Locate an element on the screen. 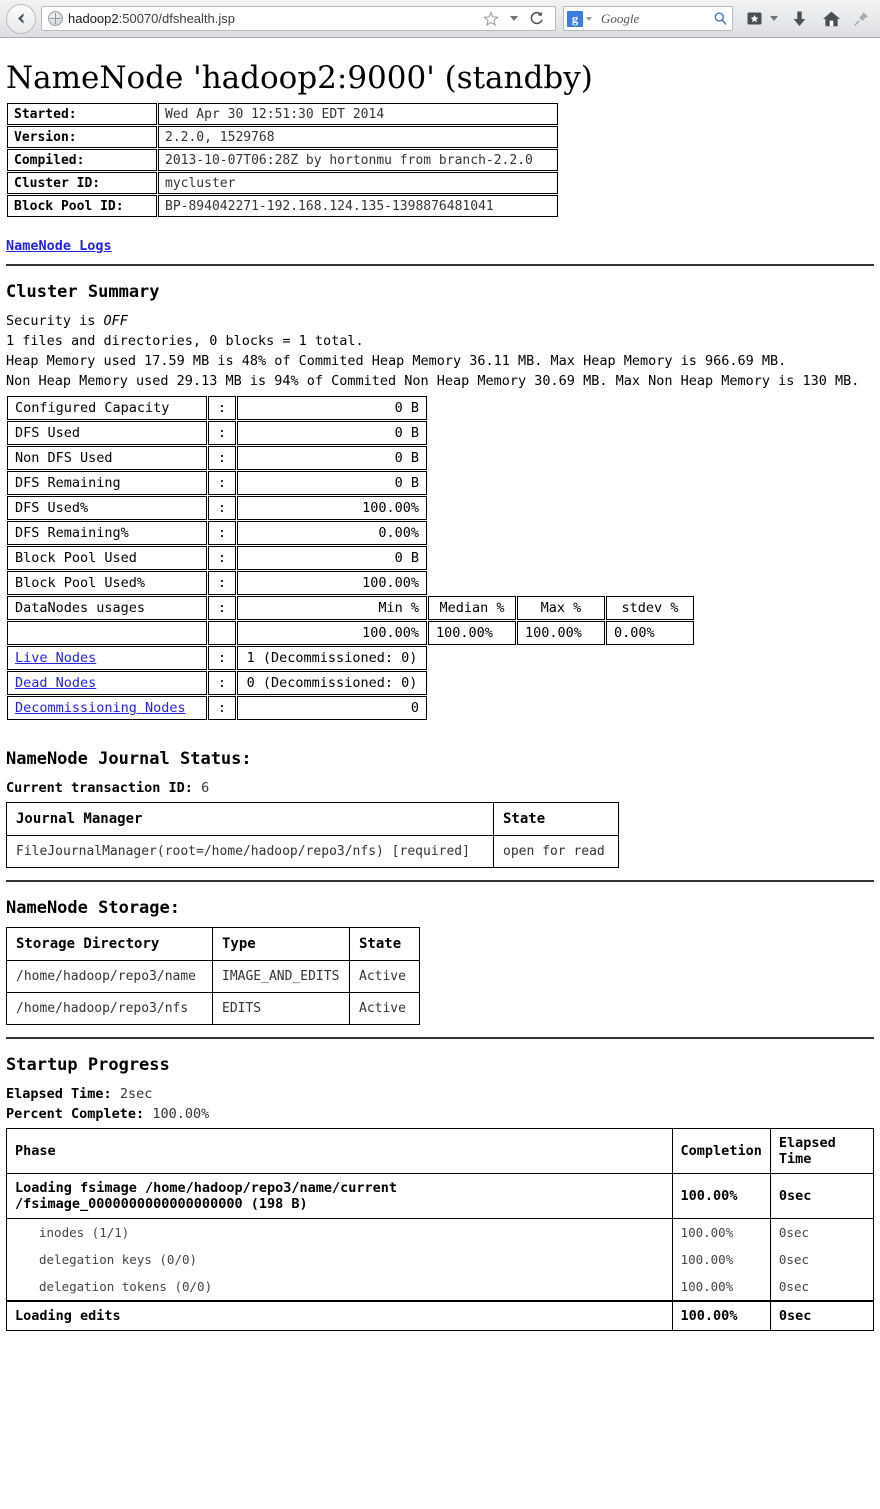  table-row: Non DFS Used : 0 B is located at coordinates (350, 458).